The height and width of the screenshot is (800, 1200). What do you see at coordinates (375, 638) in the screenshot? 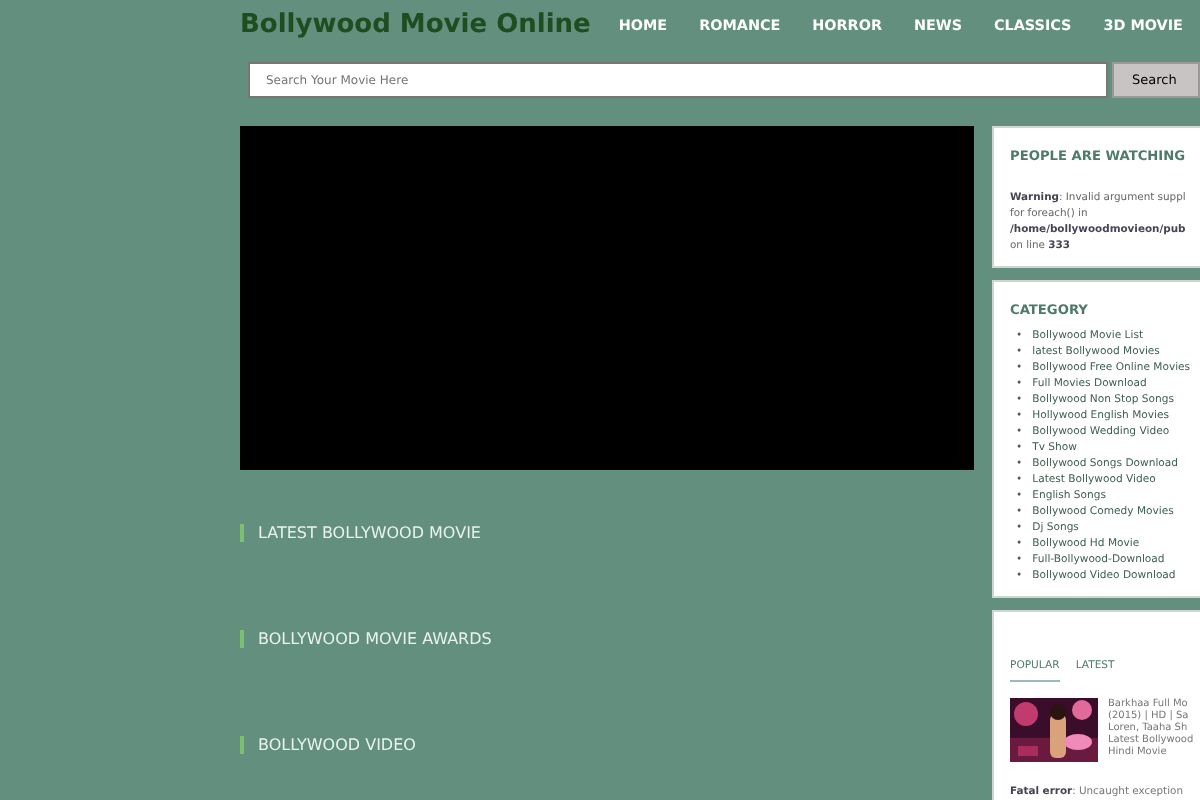
I see `section-heading: BOLLYWOOD MOVIE AWARDS` at bounding box center [375, 638].